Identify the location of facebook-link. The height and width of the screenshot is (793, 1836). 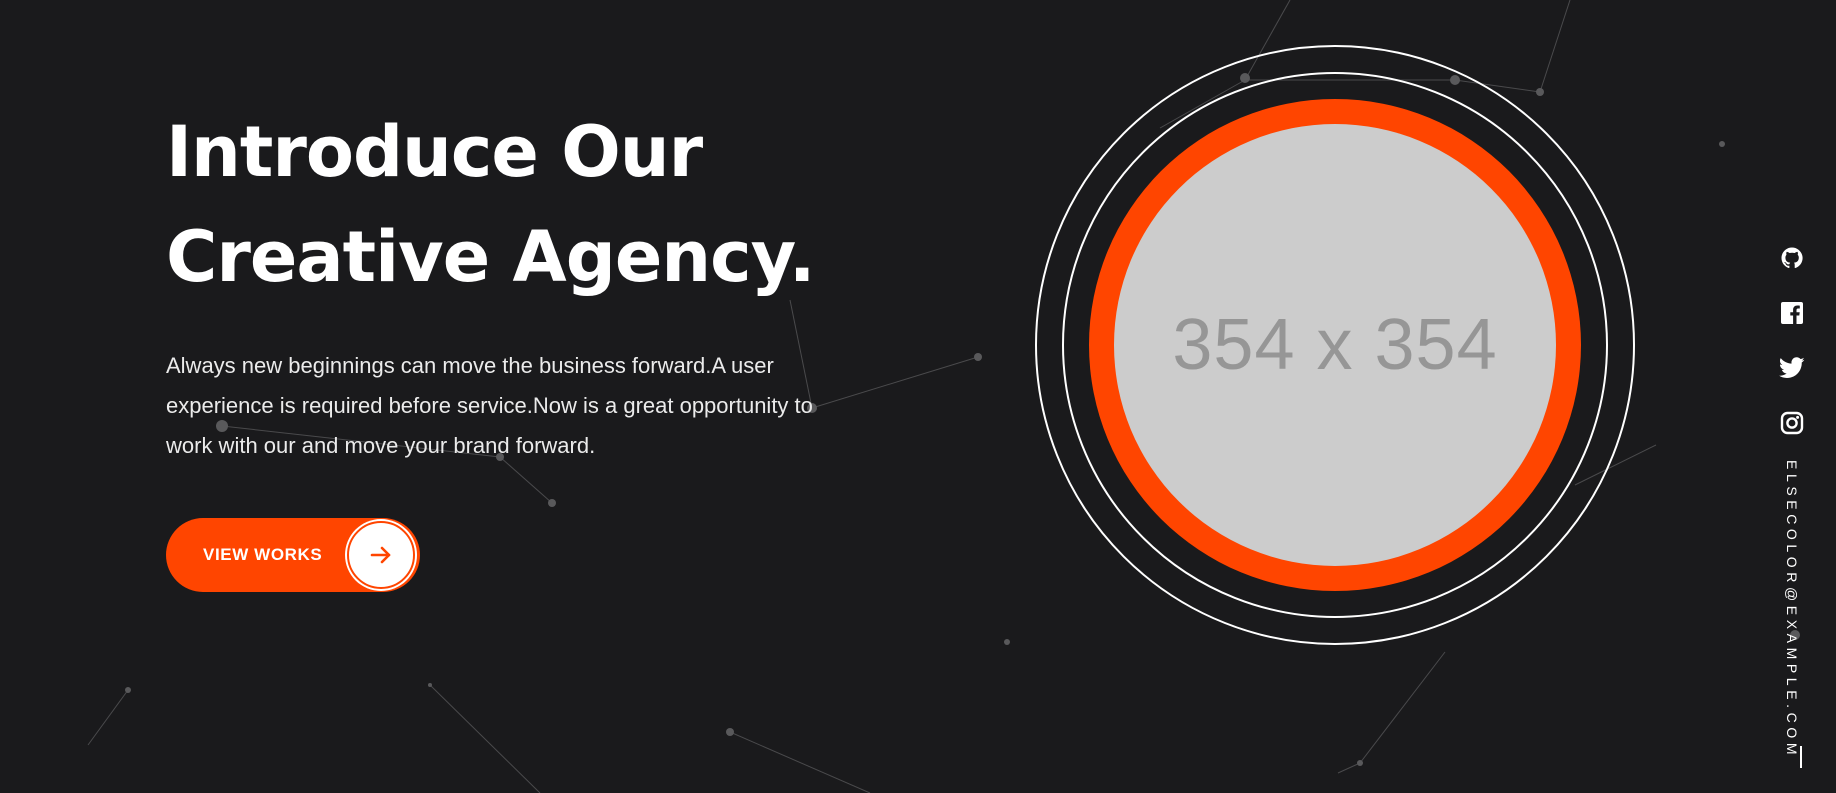
(1792, 313).